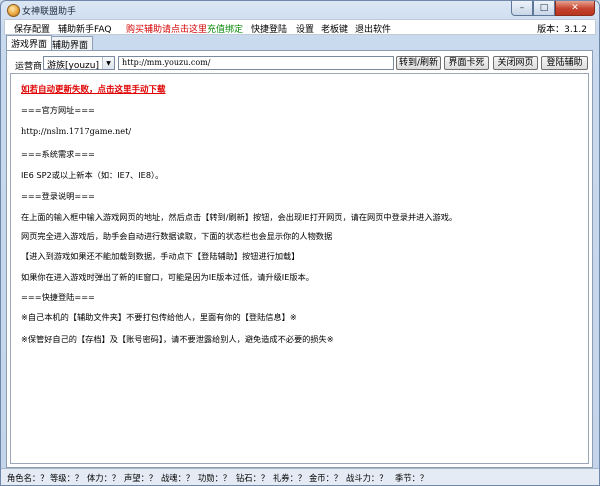 The height and width of the screenshot is (486, 600). Describe the element at coordinates (28, 478) in the screenshot. I see `status-role-name: 角色名：？` at that location.